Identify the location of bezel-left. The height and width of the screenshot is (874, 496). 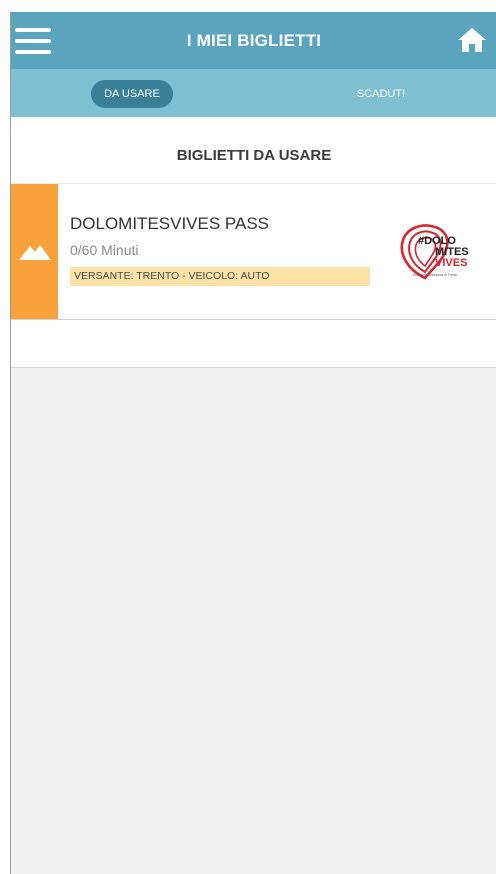
(5, 443).